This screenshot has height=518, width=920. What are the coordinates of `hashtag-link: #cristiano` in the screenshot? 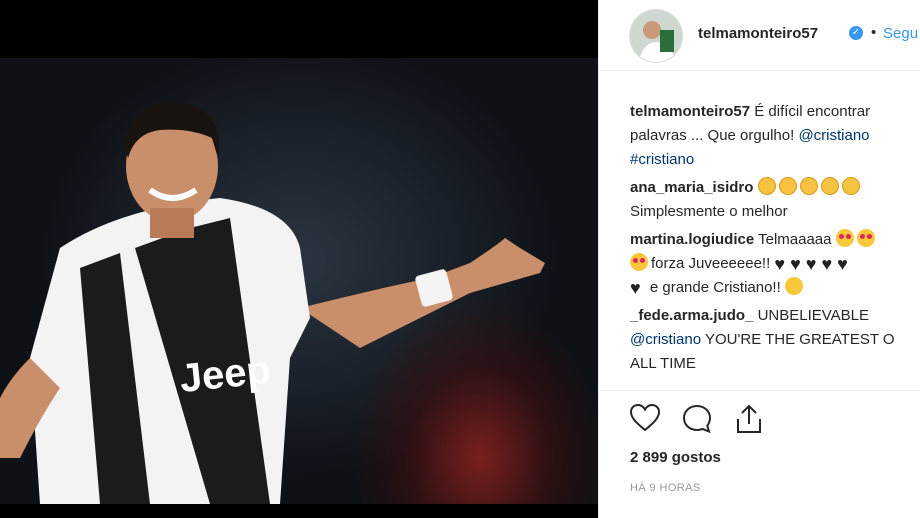 It's located at (662, 159).